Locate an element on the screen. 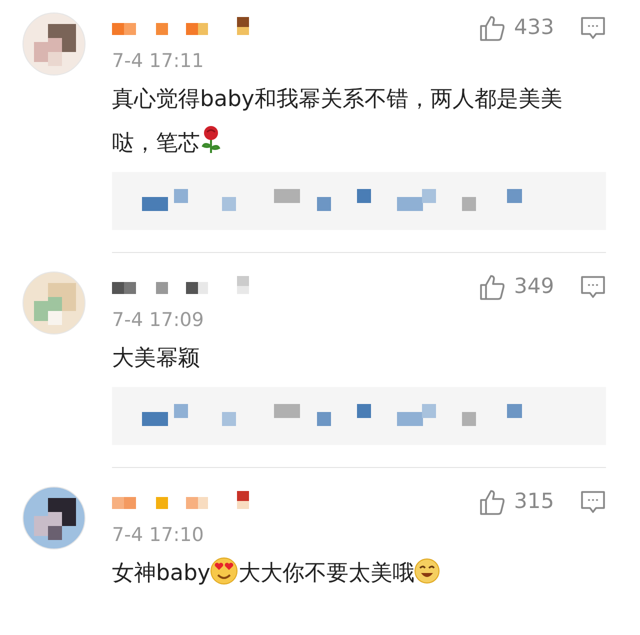 The height and width of the screenshot is (635, 640). comment-time: 7-4 17:09 is located at coordinates (158, 320).